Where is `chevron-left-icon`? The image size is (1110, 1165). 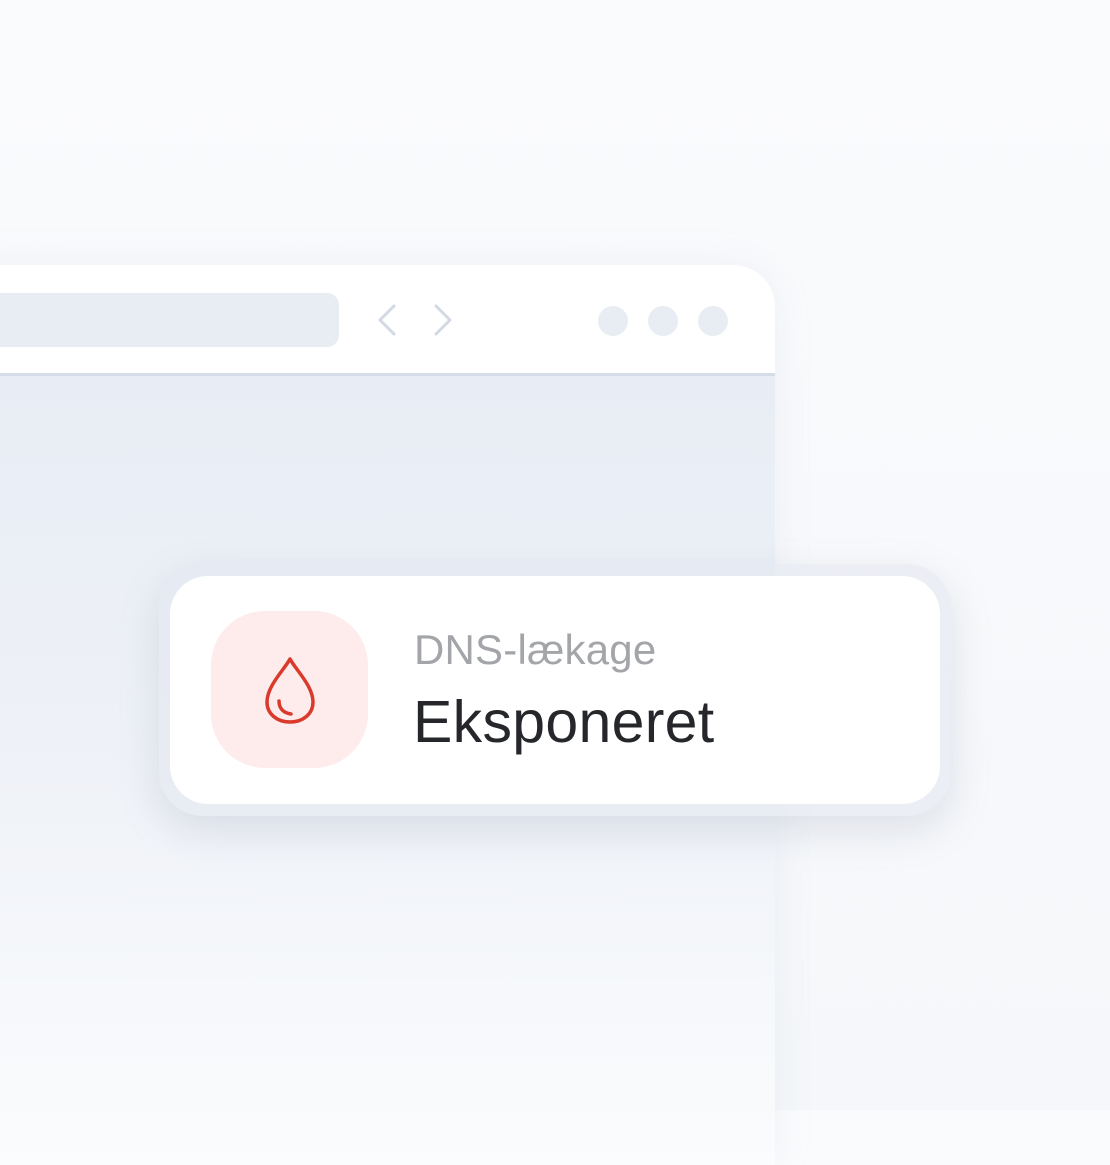 chevron-left-icon is located at coordinates (387, 320).